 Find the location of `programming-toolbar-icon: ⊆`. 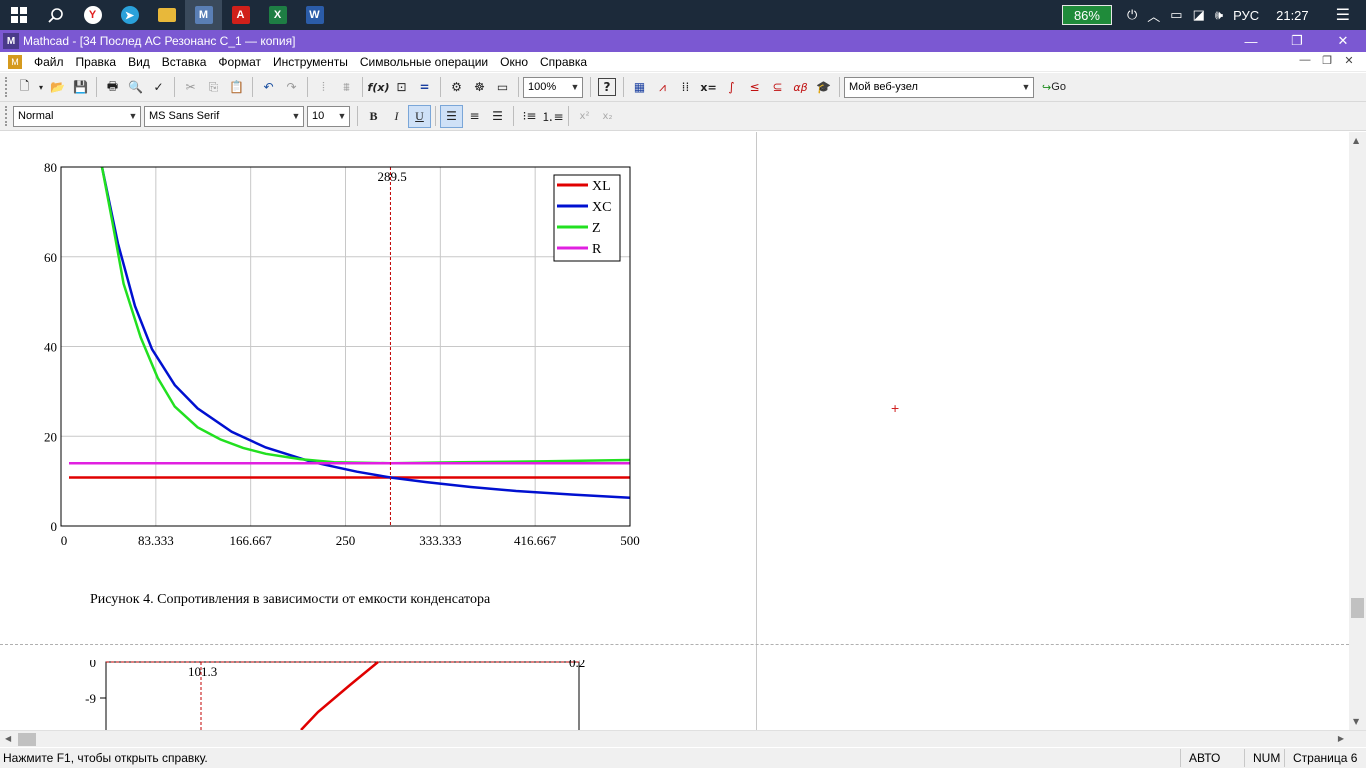

programming-toolbar-icon: ⊆ is located at coordinates (777, 87).